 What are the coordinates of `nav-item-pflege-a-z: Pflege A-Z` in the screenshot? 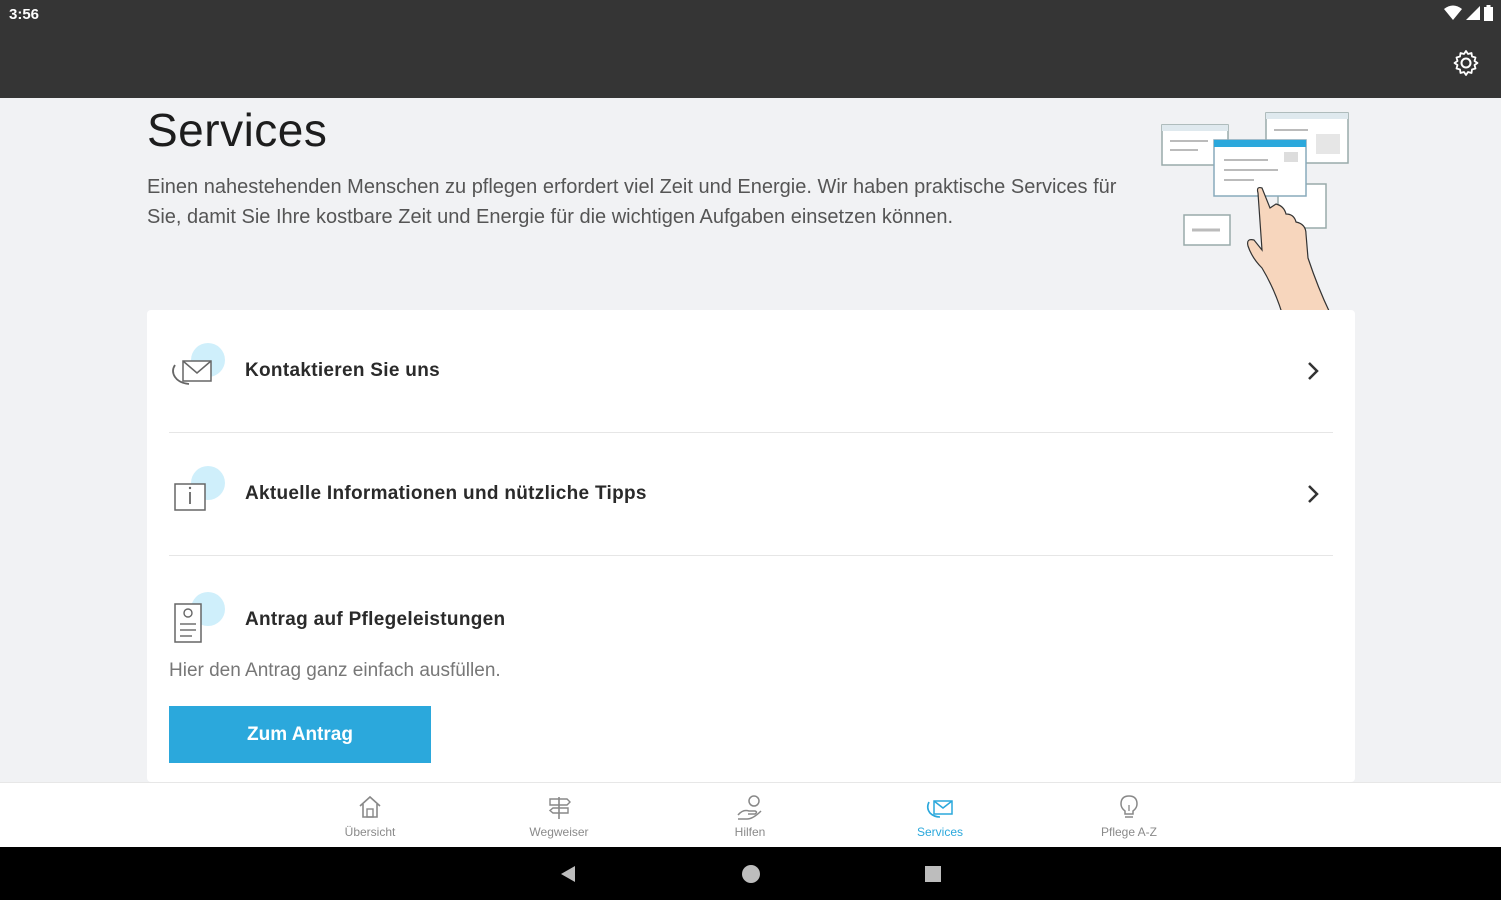 It's located at (1129, 815).